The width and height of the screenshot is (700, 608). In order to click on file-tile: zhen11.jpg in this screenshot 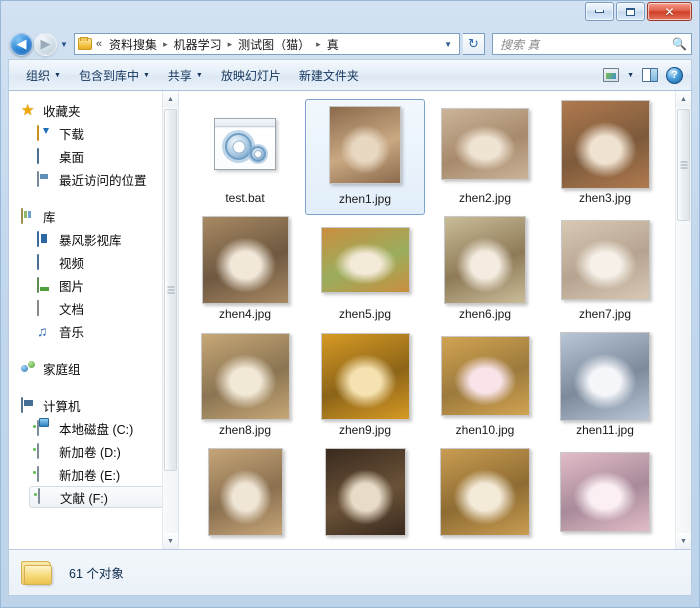, I will do `click(605, 389)`.